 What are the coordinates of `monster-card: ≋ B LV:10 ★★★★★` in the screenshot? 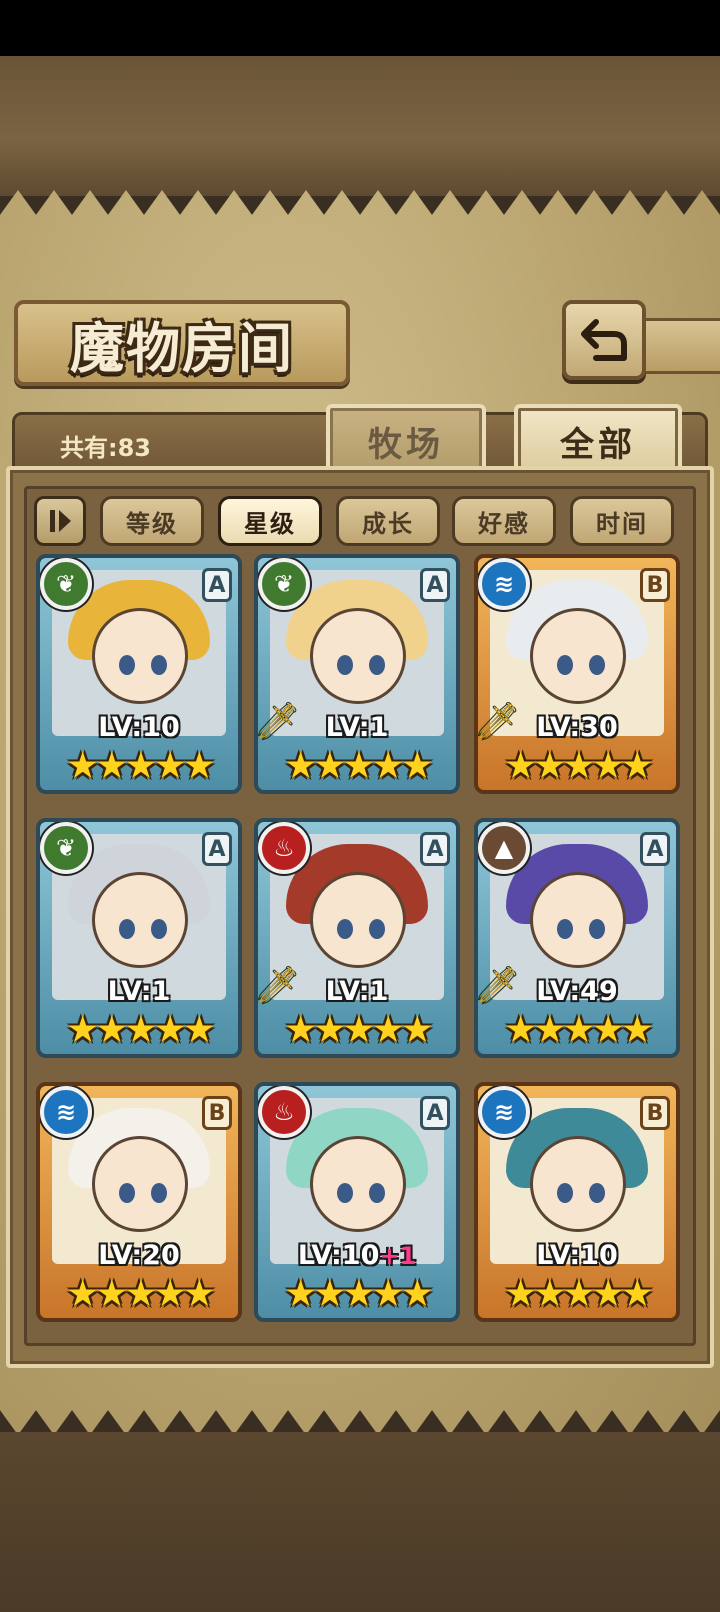 It's located at (577, 1202).